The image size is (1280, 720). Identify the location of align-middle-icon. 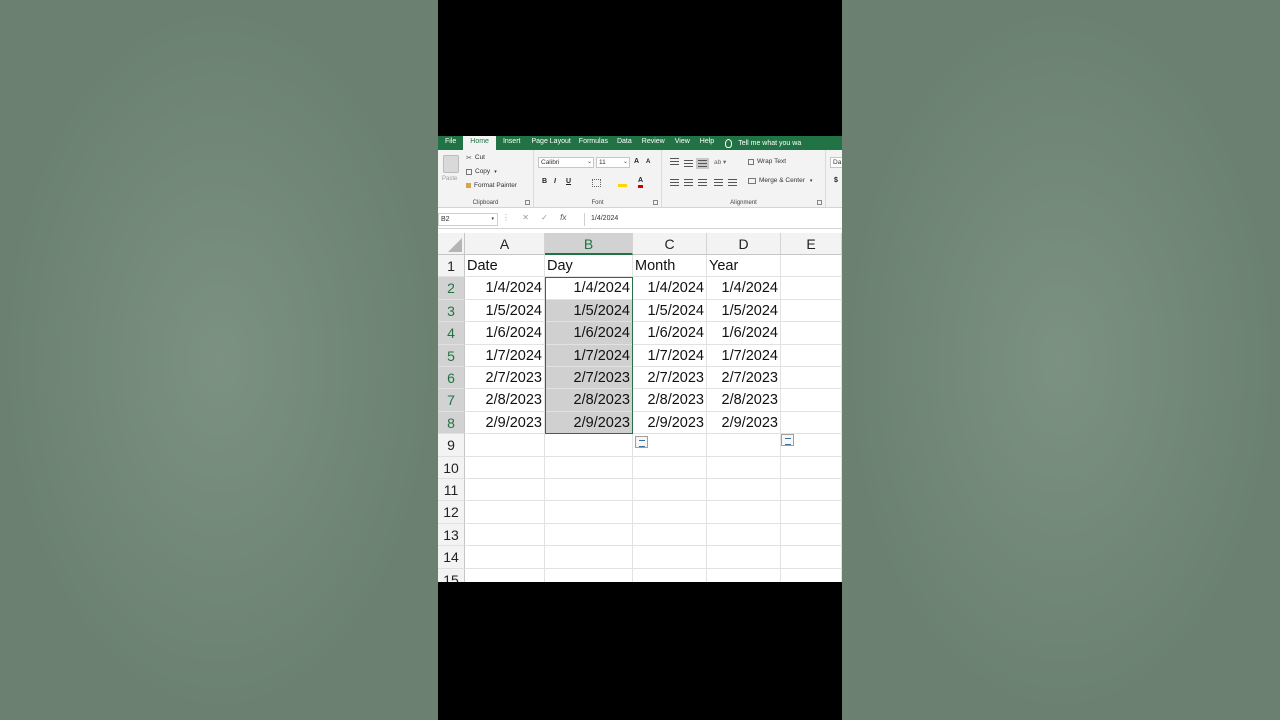
(688, 163).